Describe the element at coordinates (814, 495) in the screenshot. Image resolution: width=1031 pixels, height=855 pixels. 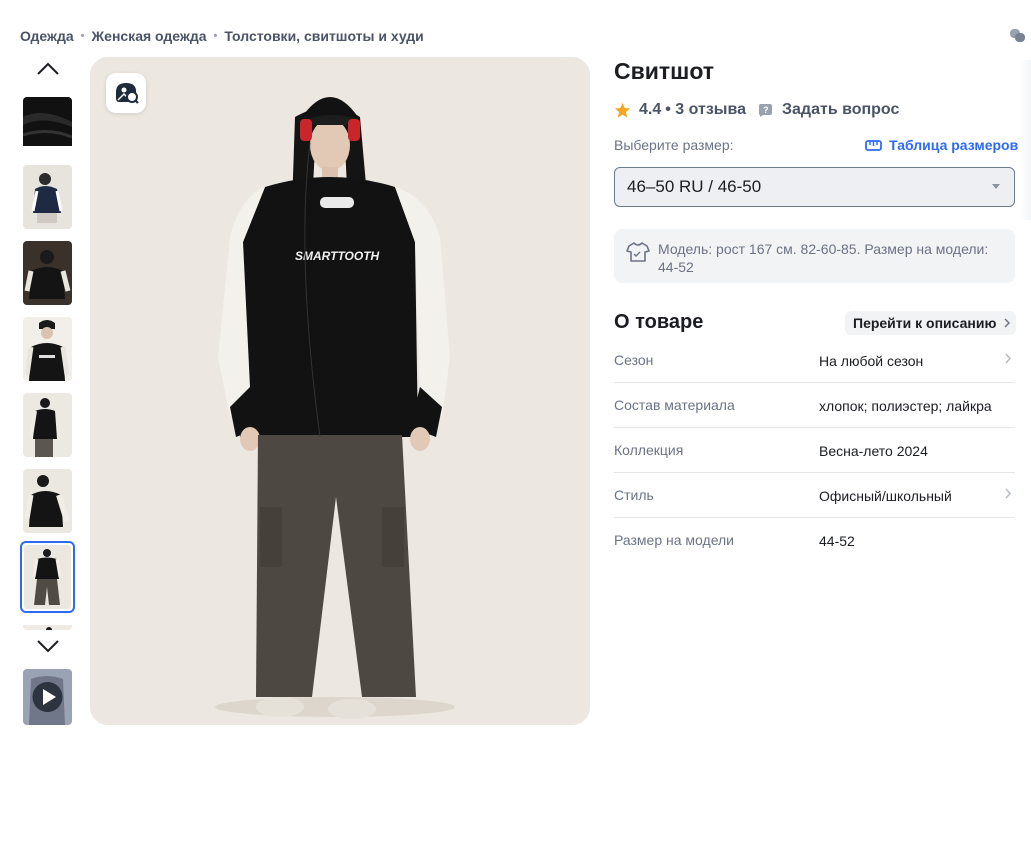
I see `property-row-style: Стиль Офисный/школьный` at that location.